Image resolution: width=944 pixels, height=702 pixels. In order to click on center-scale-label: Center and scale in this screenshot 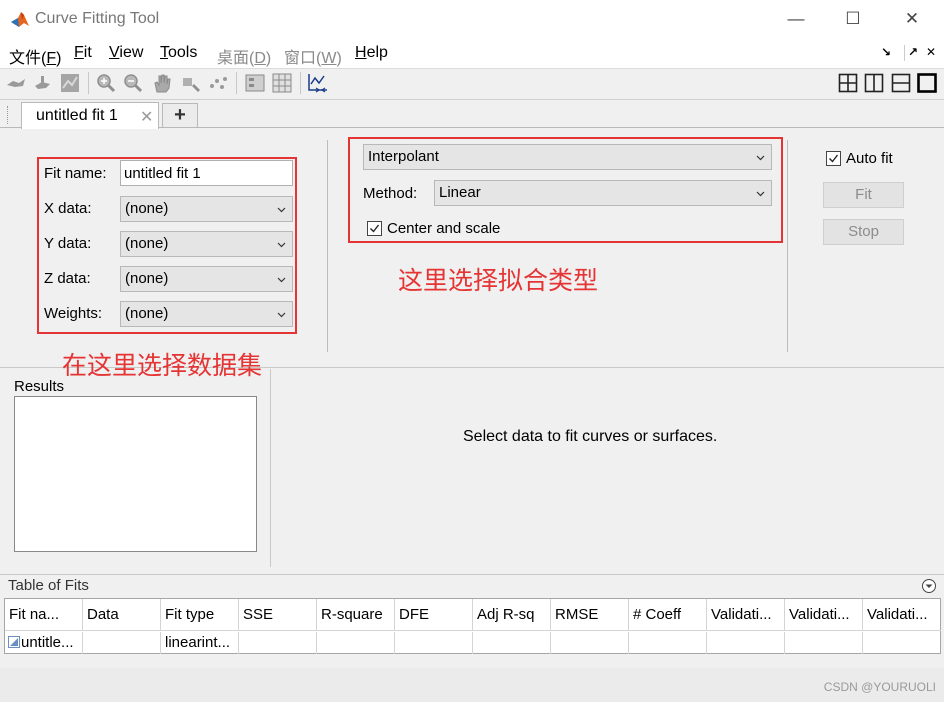, I will do `click(444, 228)`.